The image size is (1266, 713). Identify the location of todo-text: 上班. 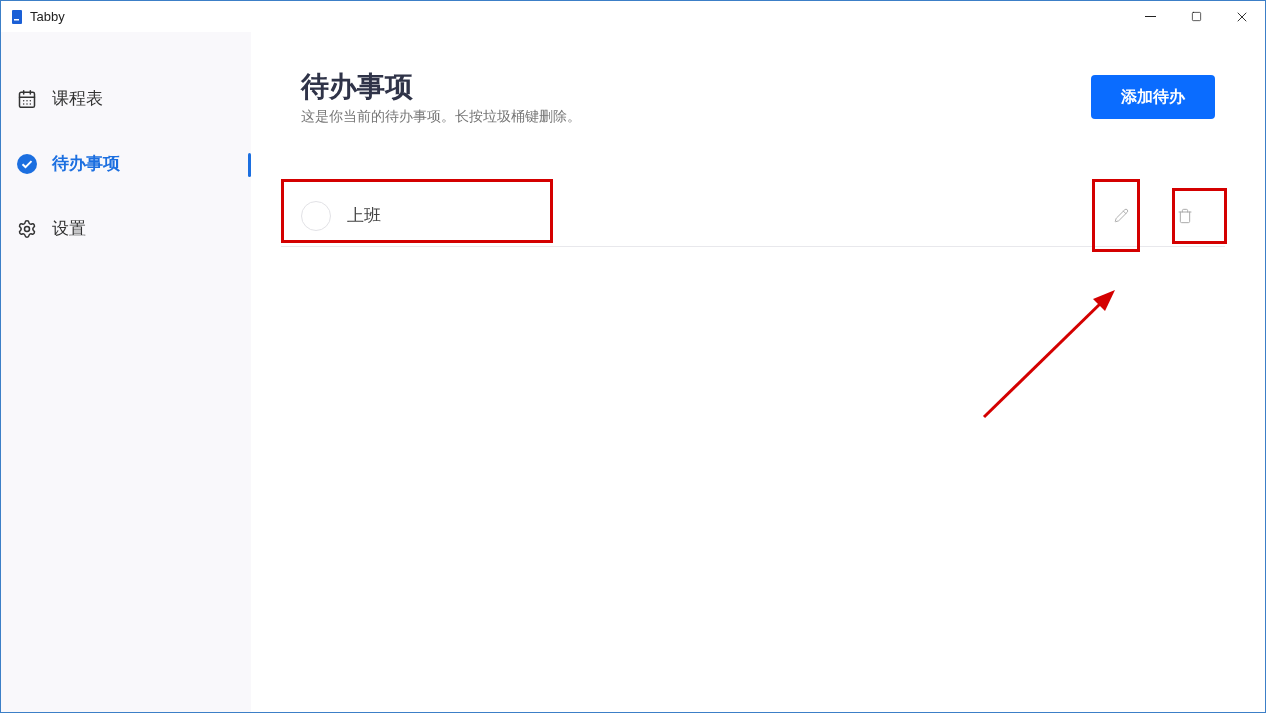
(364, 215).